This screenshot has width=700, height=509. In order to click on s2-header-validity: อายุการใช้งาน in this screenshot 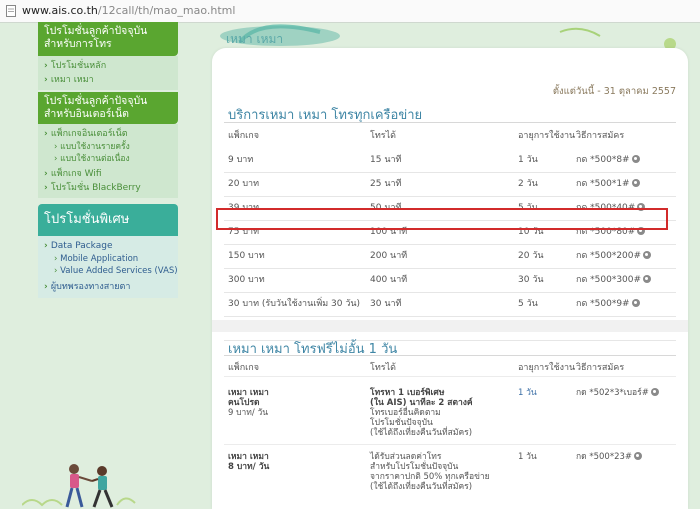, I will do `click(547, 368)`.